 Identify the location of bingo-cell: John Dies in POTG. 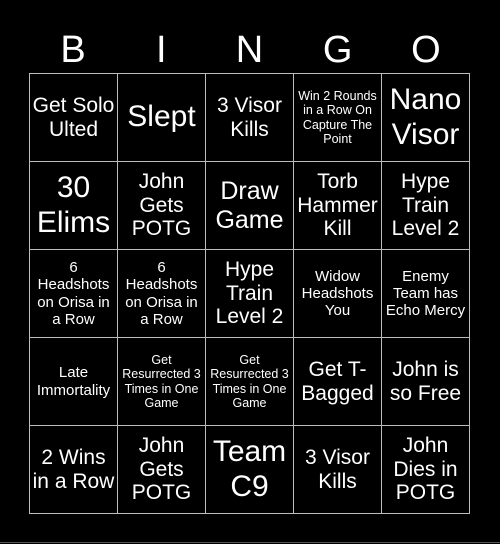
(426, 470).